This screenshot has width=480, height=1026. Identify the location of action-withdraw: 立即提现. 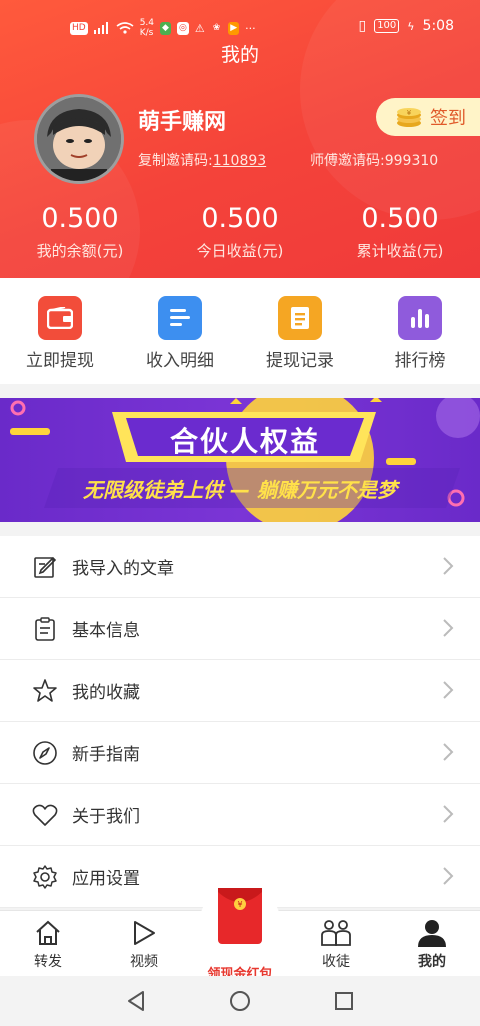
(60, 331).